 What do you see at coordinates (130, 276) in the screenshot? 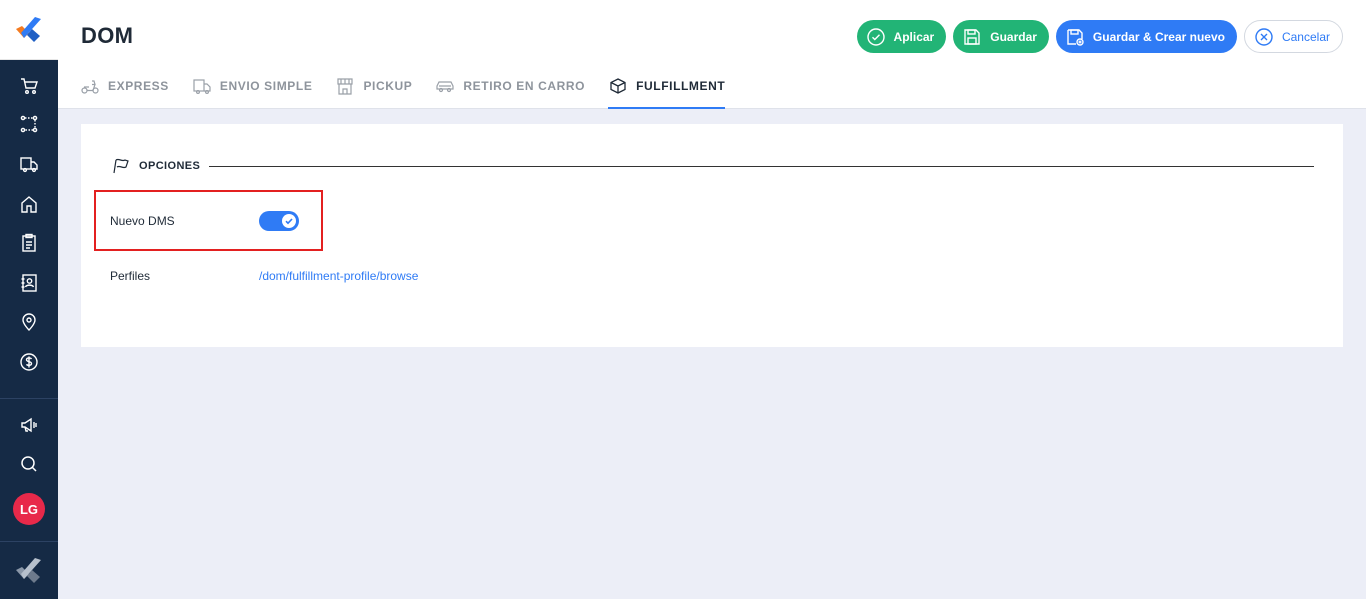
I see `perfiles-label: Perfiles` at bounding box center [130, 276].